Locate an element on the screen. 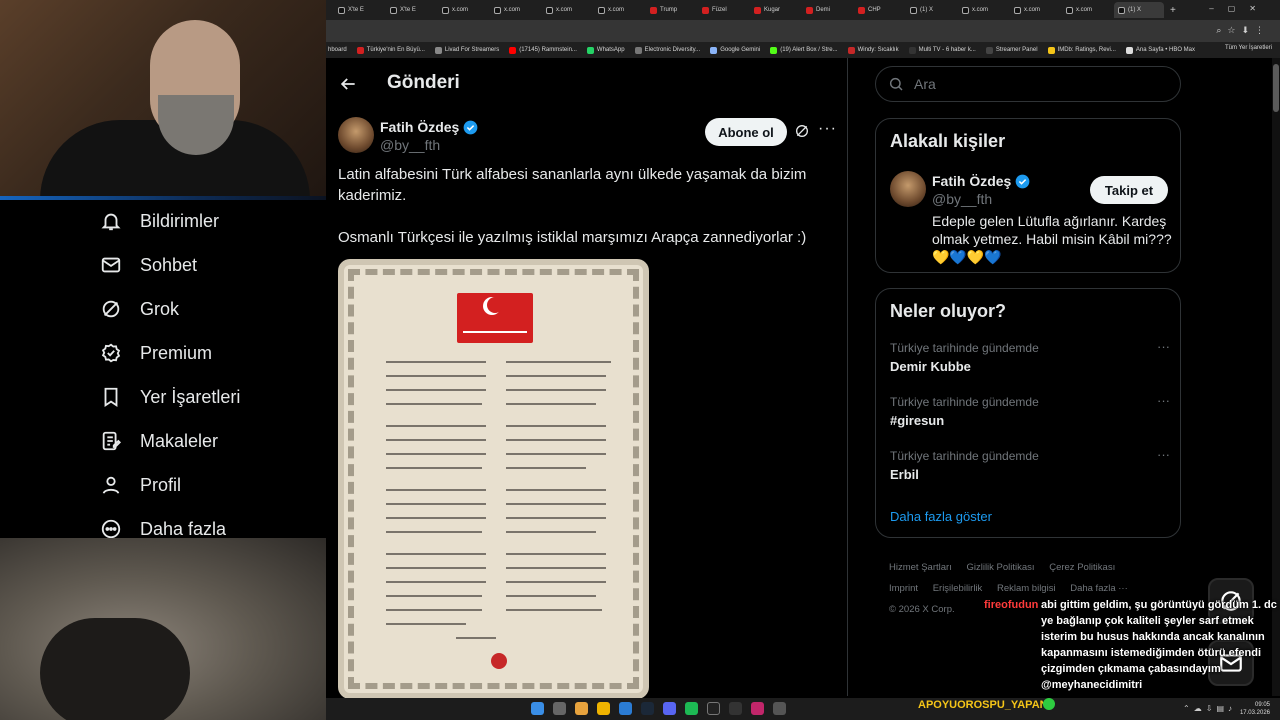 Image resolution: width=1280 pixels, height=720 pixels. footer-link: Reklam bilgisi is located at coordinates (1026, 588).